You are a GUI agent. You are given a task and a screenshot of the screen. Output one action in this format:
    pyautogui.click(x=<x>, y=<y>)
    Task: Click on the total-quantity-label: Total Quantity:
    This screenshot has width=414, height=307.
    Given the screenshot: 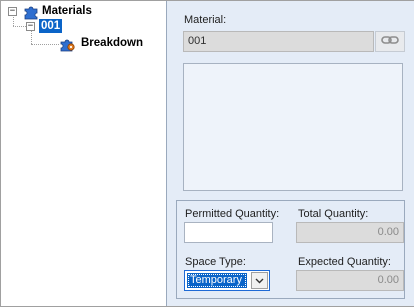 What is the action you would take?
    pyautogui.click(x=333, y=214)
    